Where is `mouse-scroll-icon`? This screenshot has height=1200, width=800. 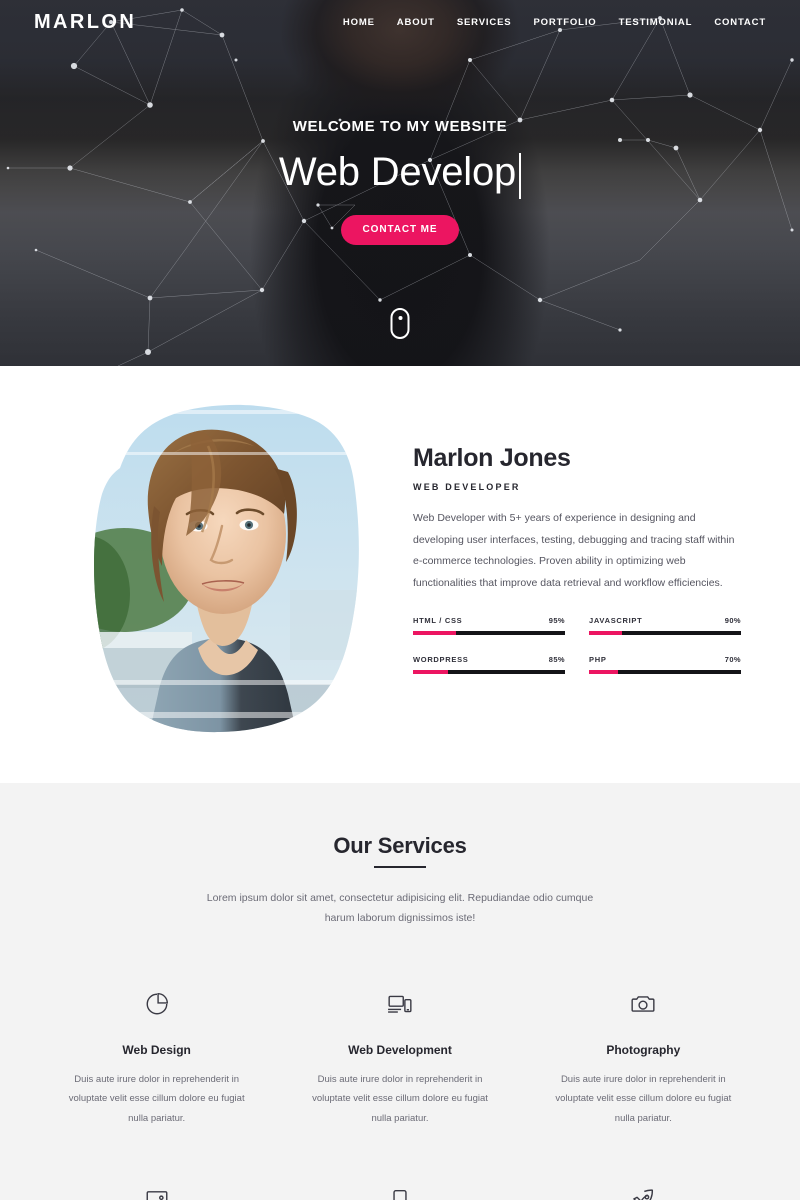
mouse-scroll-icon is located at coordinates (400, 323).